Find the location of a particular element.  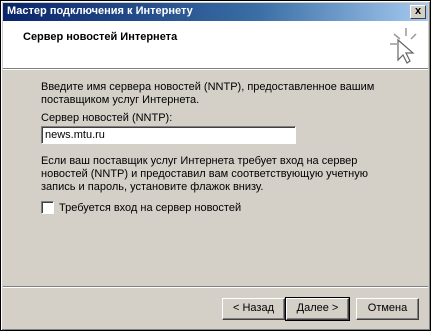

login-required-option: Требуется вход на сервер новостей is located at coordinates (141, 207).